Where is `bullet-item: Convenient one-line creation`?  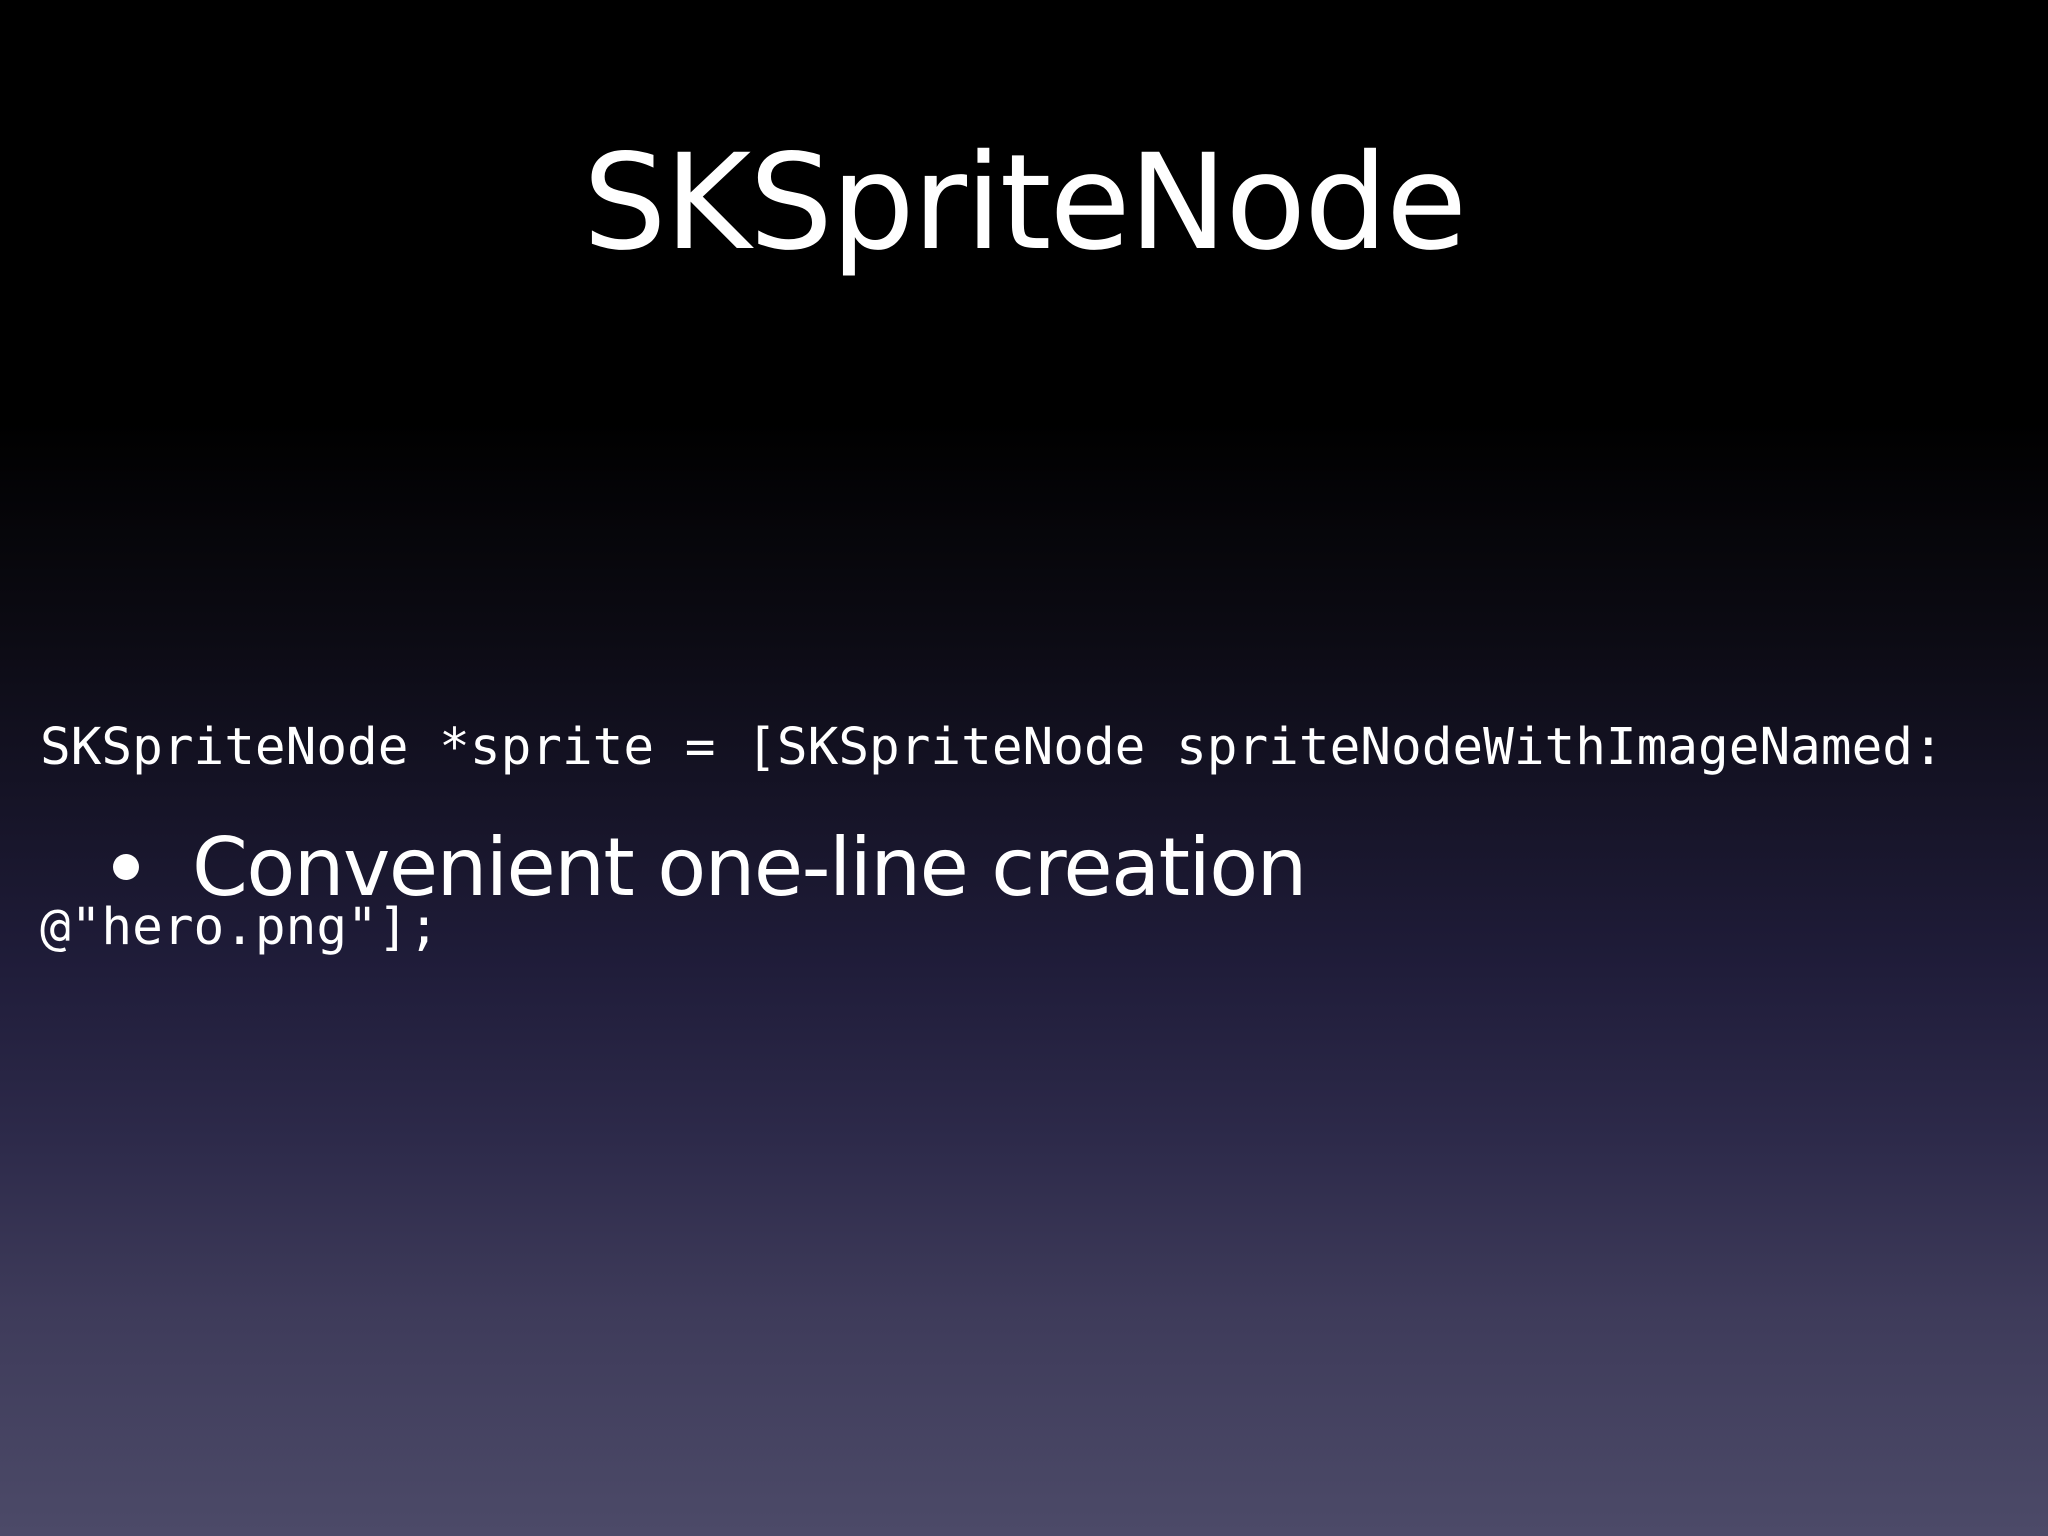 bullet-item: Convenient one-line creation is located at coordinates (1024, 870).